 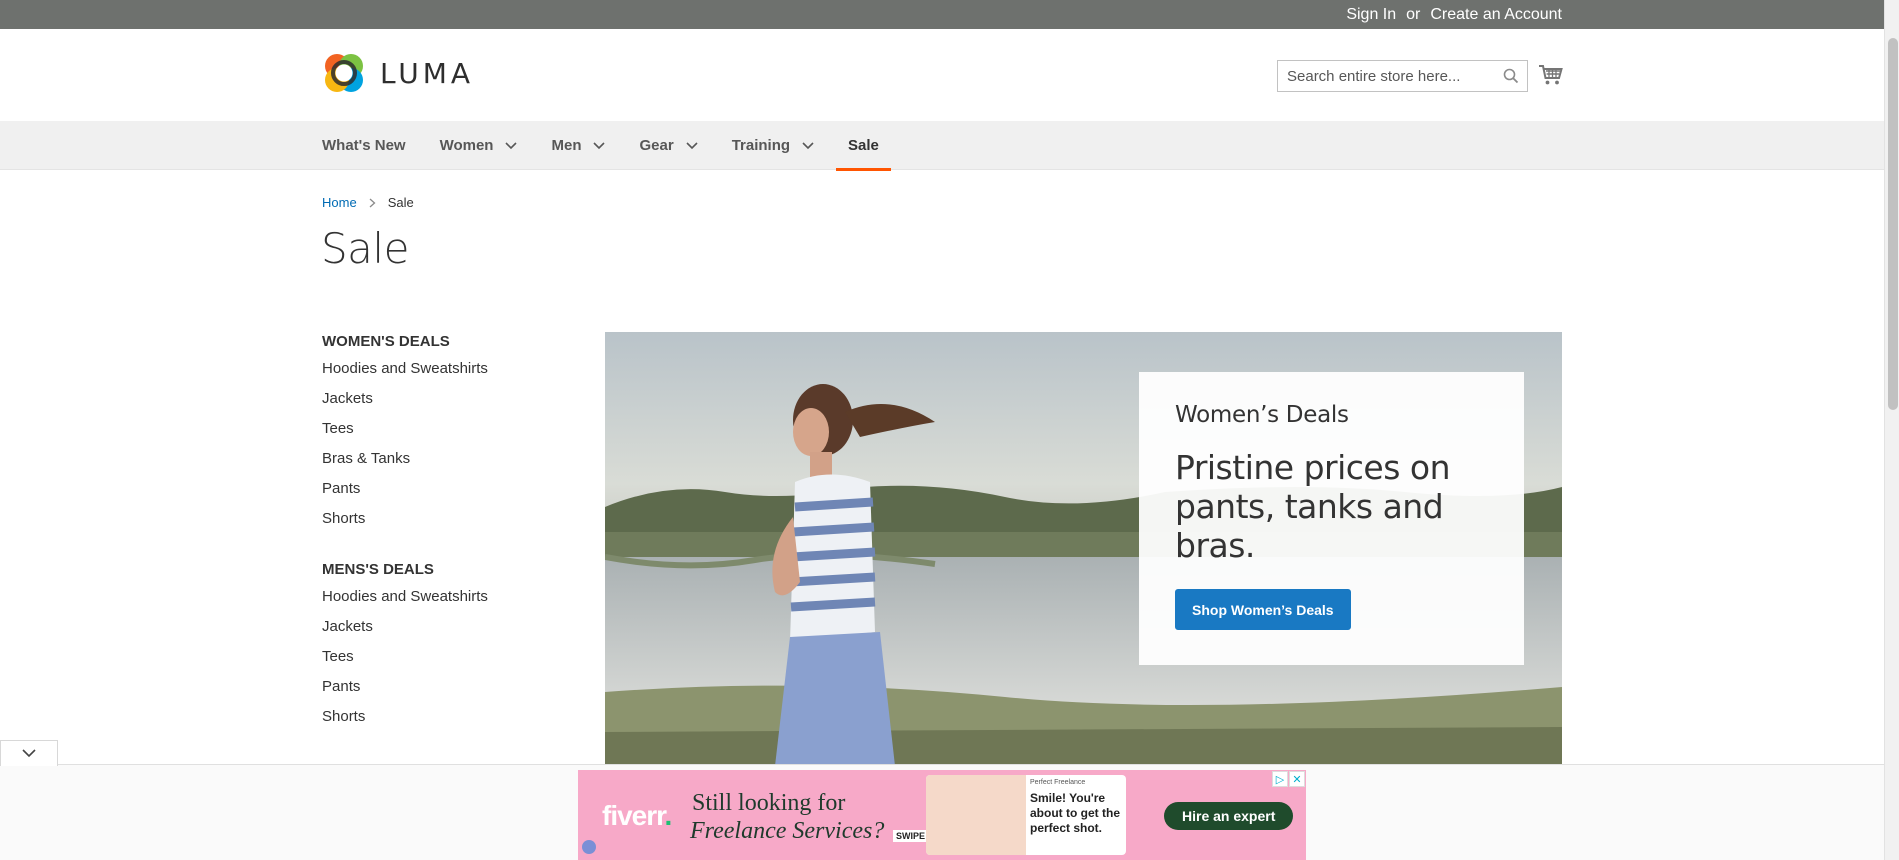 I want to click on page-title: Sale, so click(x=365, y=248).